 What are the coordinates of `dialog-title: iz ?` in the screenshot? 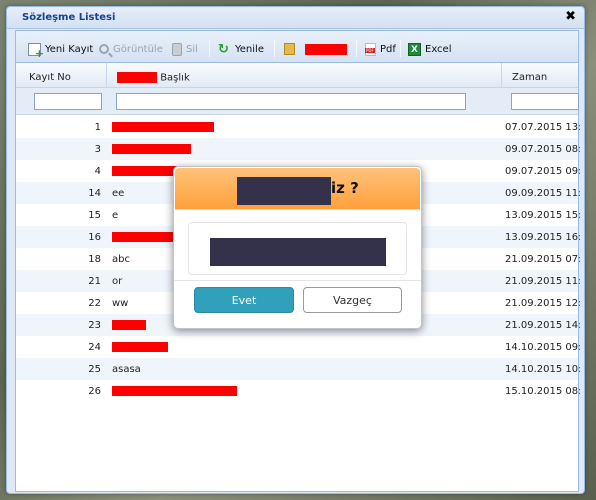 It's located at (345, 188).